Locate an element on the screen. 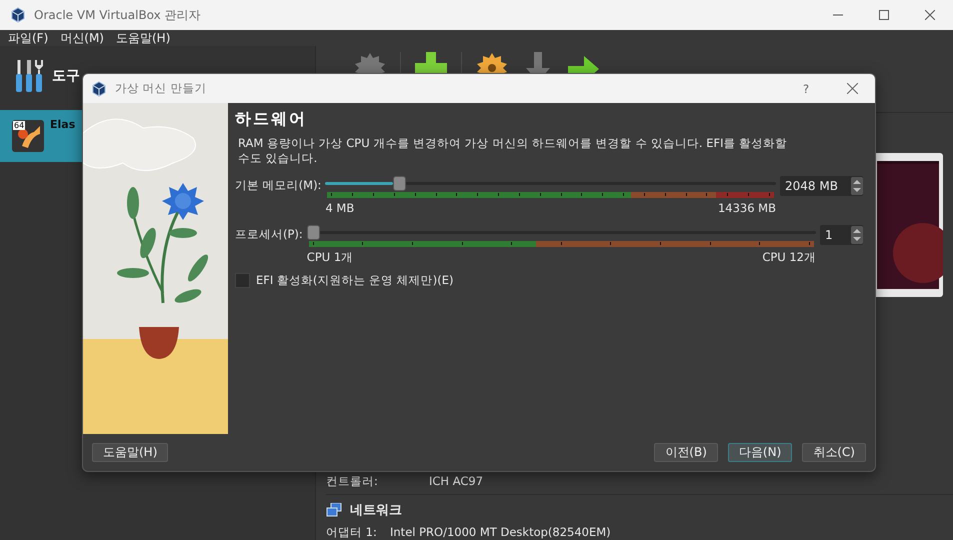 The height and width of the screenshot is (540, 953). maximize-icon is located at coordinates (884, 15).